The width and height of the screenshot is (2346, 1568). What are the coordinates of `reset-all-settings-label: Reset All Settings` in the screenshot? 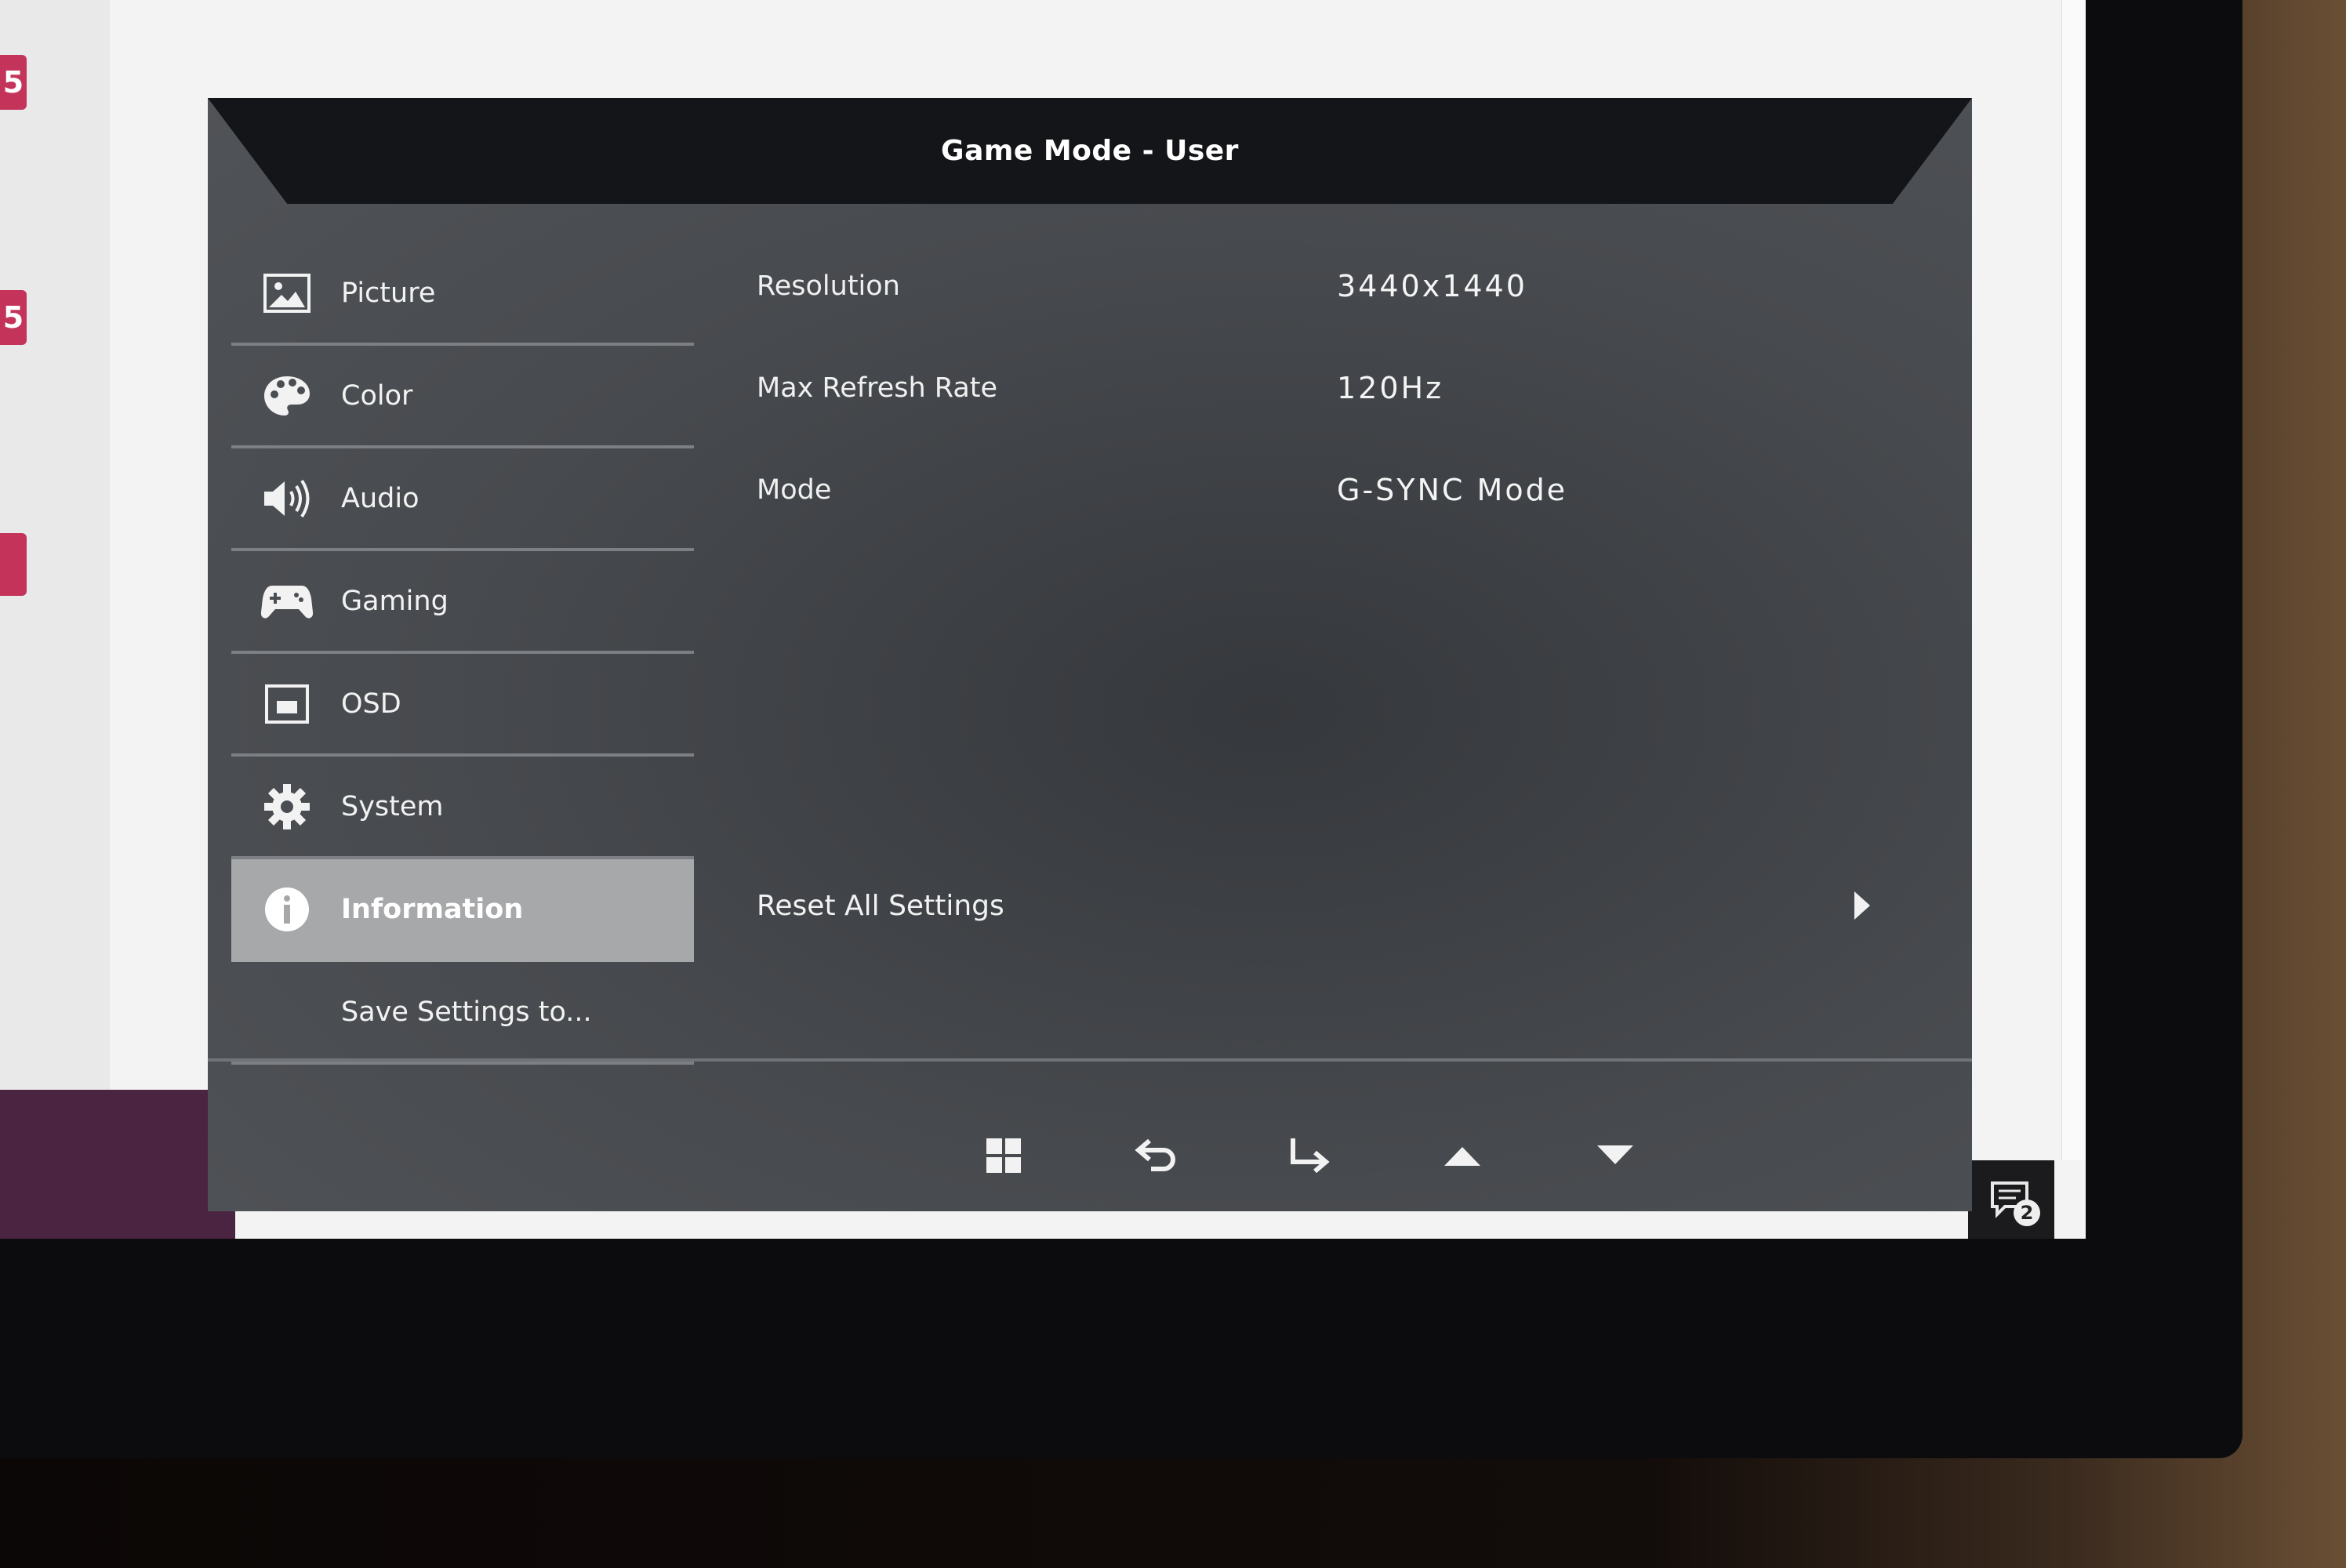 It's located at (880, 905).